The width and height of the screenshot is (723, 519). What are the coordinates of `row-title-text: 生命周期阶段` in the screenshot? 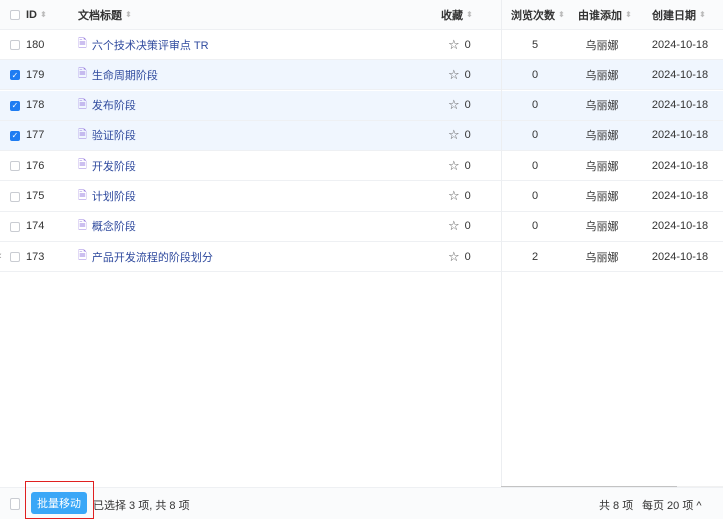 It's located at (125, 75).